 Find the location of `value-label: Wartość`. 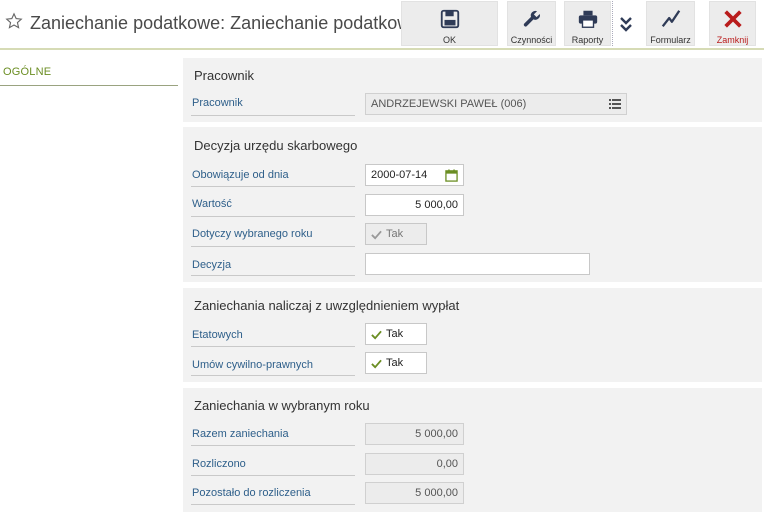

value-label: Wartość is located at coordinates (212, 204).